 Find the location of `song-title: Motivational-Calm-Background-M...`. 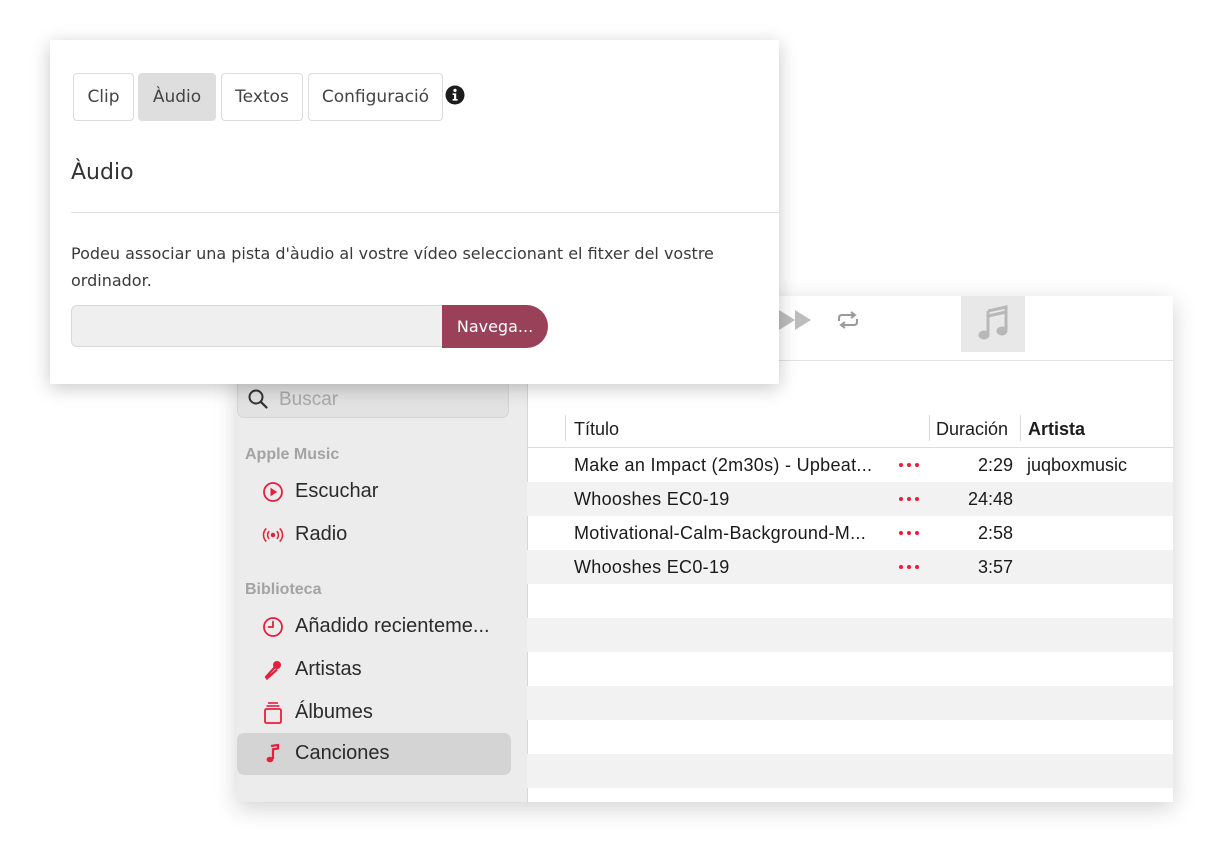

song-title: Motivational-Calm-Background-M... is located at coordinates (720, 533).